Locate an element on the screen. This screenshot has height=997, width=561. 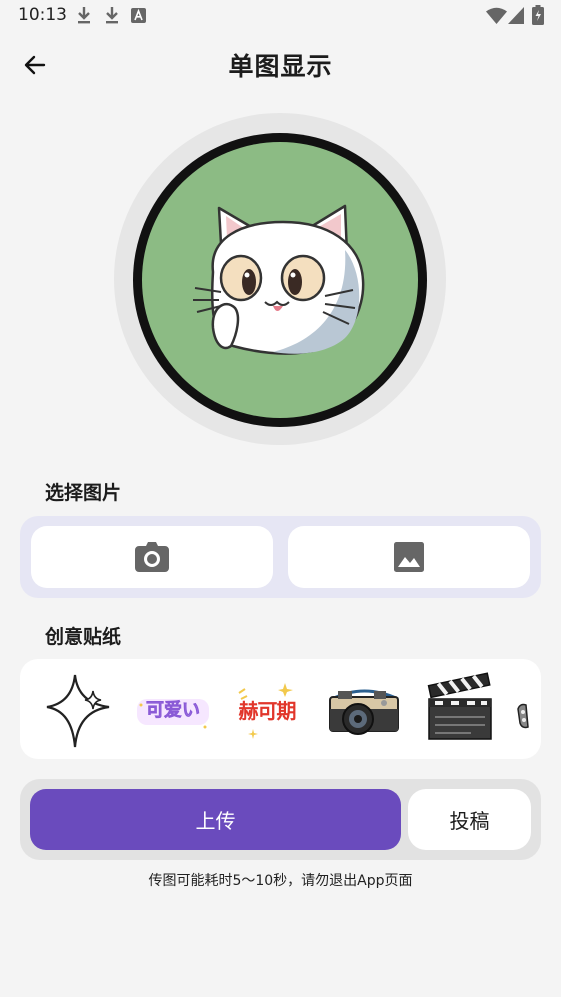
picker-panel is located at coordinates (280, 557).